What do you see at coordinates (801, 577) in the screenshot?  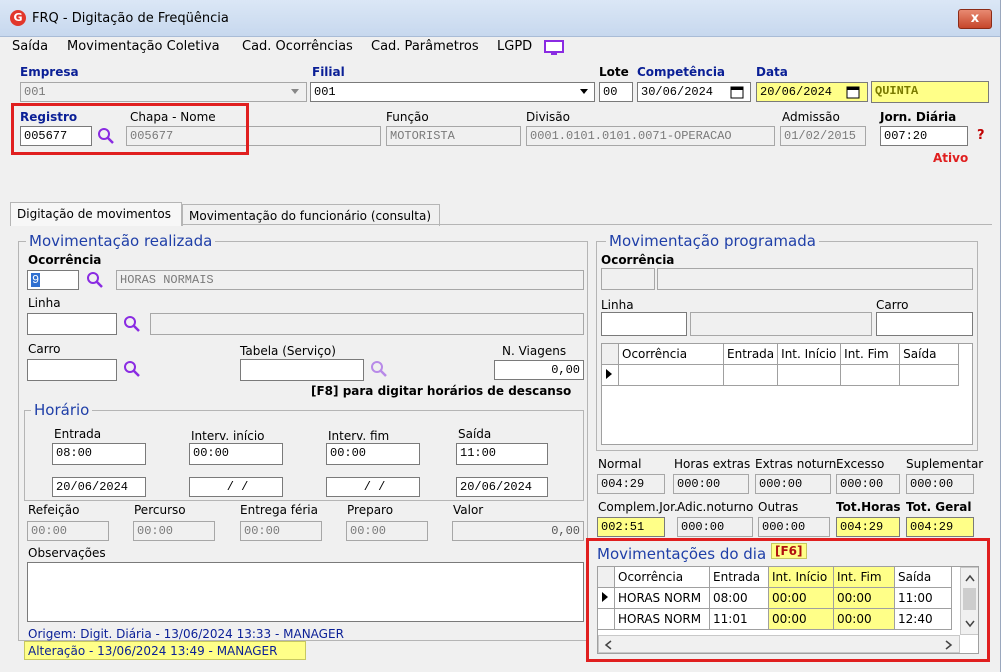 I see `dia-header-int-inicio: Int. Início` at bounding box center [801, 577].